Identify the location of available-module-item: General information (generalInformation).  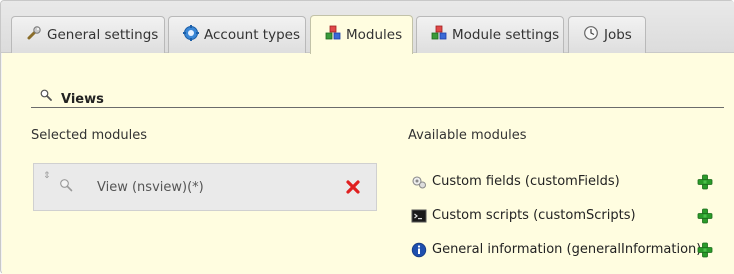
(566, 250).